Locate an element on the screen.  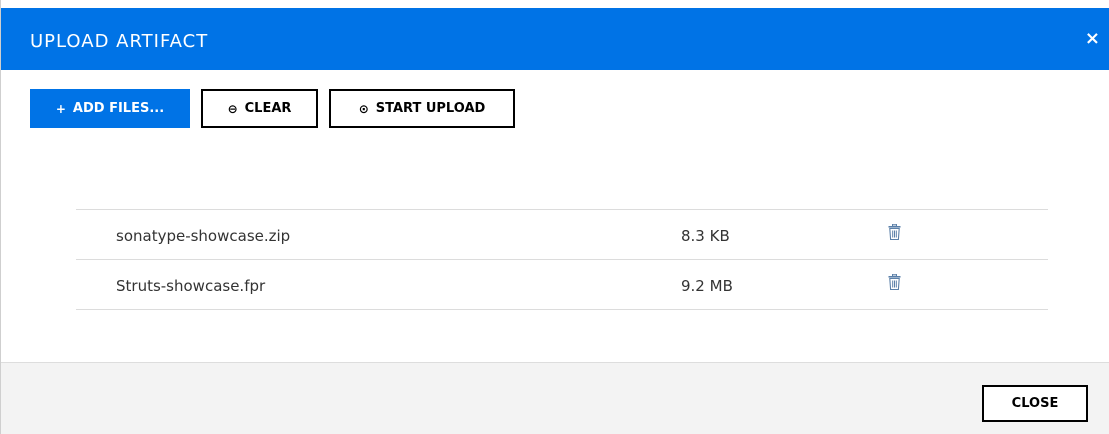
plus-icon: + is located at coordinates (60, 108).